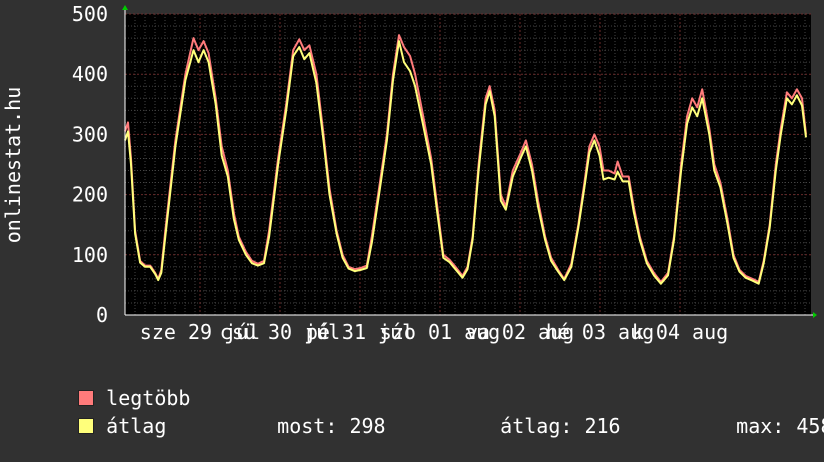 This screenshot has width=824, height=462. Describe the element at coordinates (90, 195) in the screenshot. I see `y-tick-label: 200` at that location.